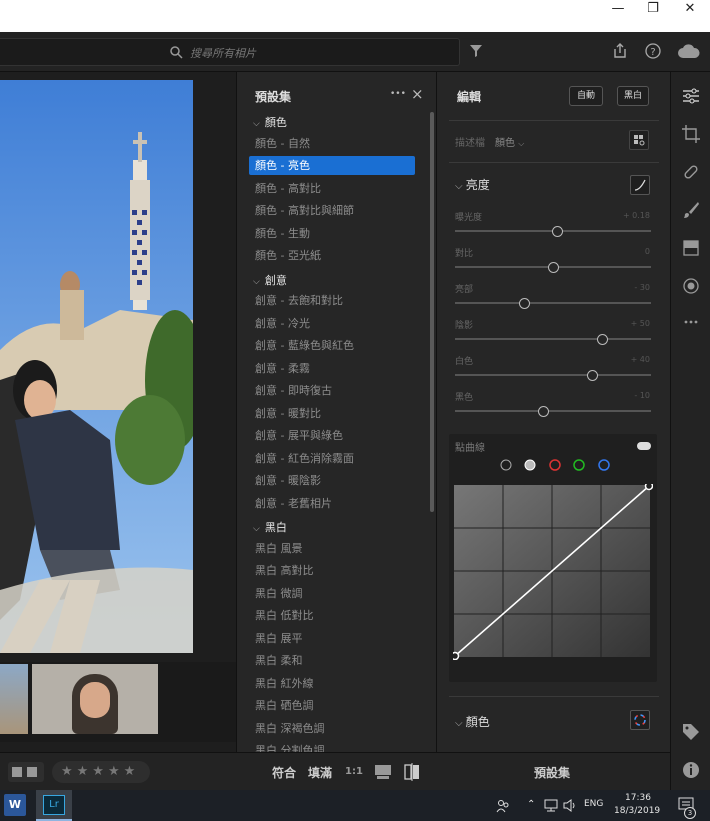 The image size is (710, 821). Describe the element at coordinates (332, 548) in the screenshot. I see `preset-item: 黑白 風景` at that location.